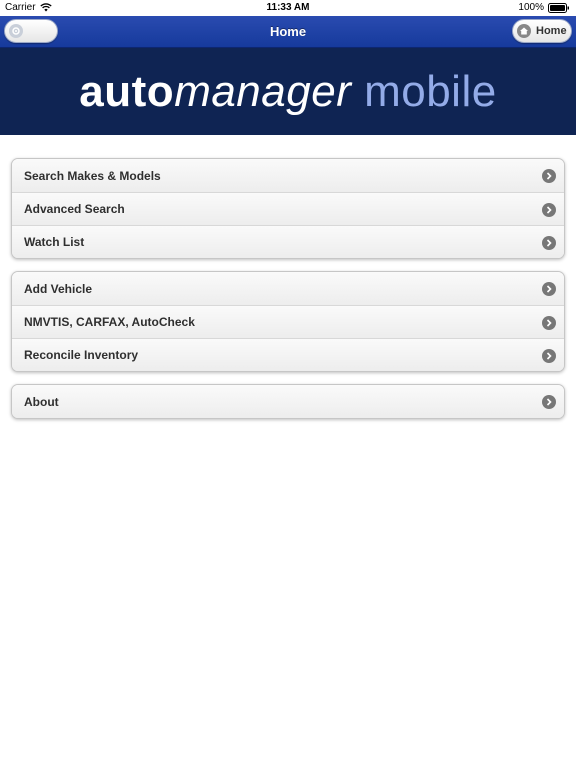 Image resolution: width=576 pixels, height=768 pixels. I want to click on menu-group-about: About, so click(288, 401).